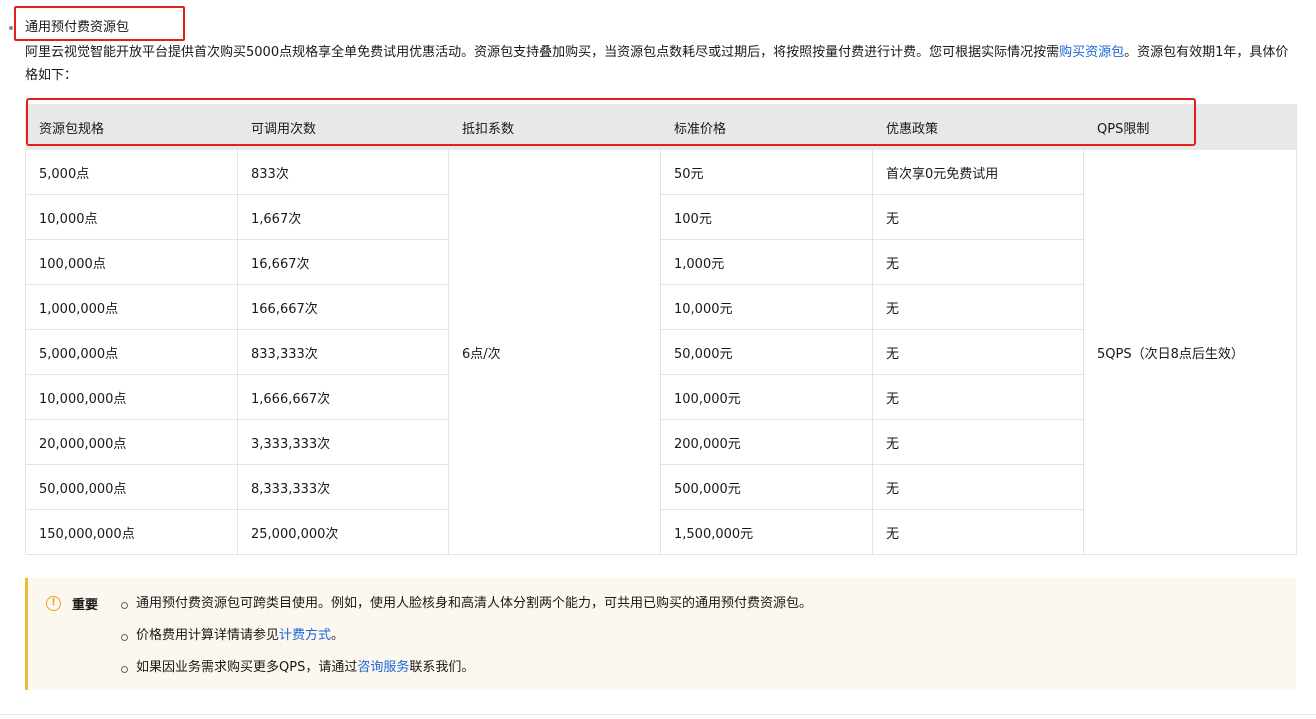 The height and width of the screenshot is (719, 1316). I want to click on cell-price: 100,000元, so click(766, 397).